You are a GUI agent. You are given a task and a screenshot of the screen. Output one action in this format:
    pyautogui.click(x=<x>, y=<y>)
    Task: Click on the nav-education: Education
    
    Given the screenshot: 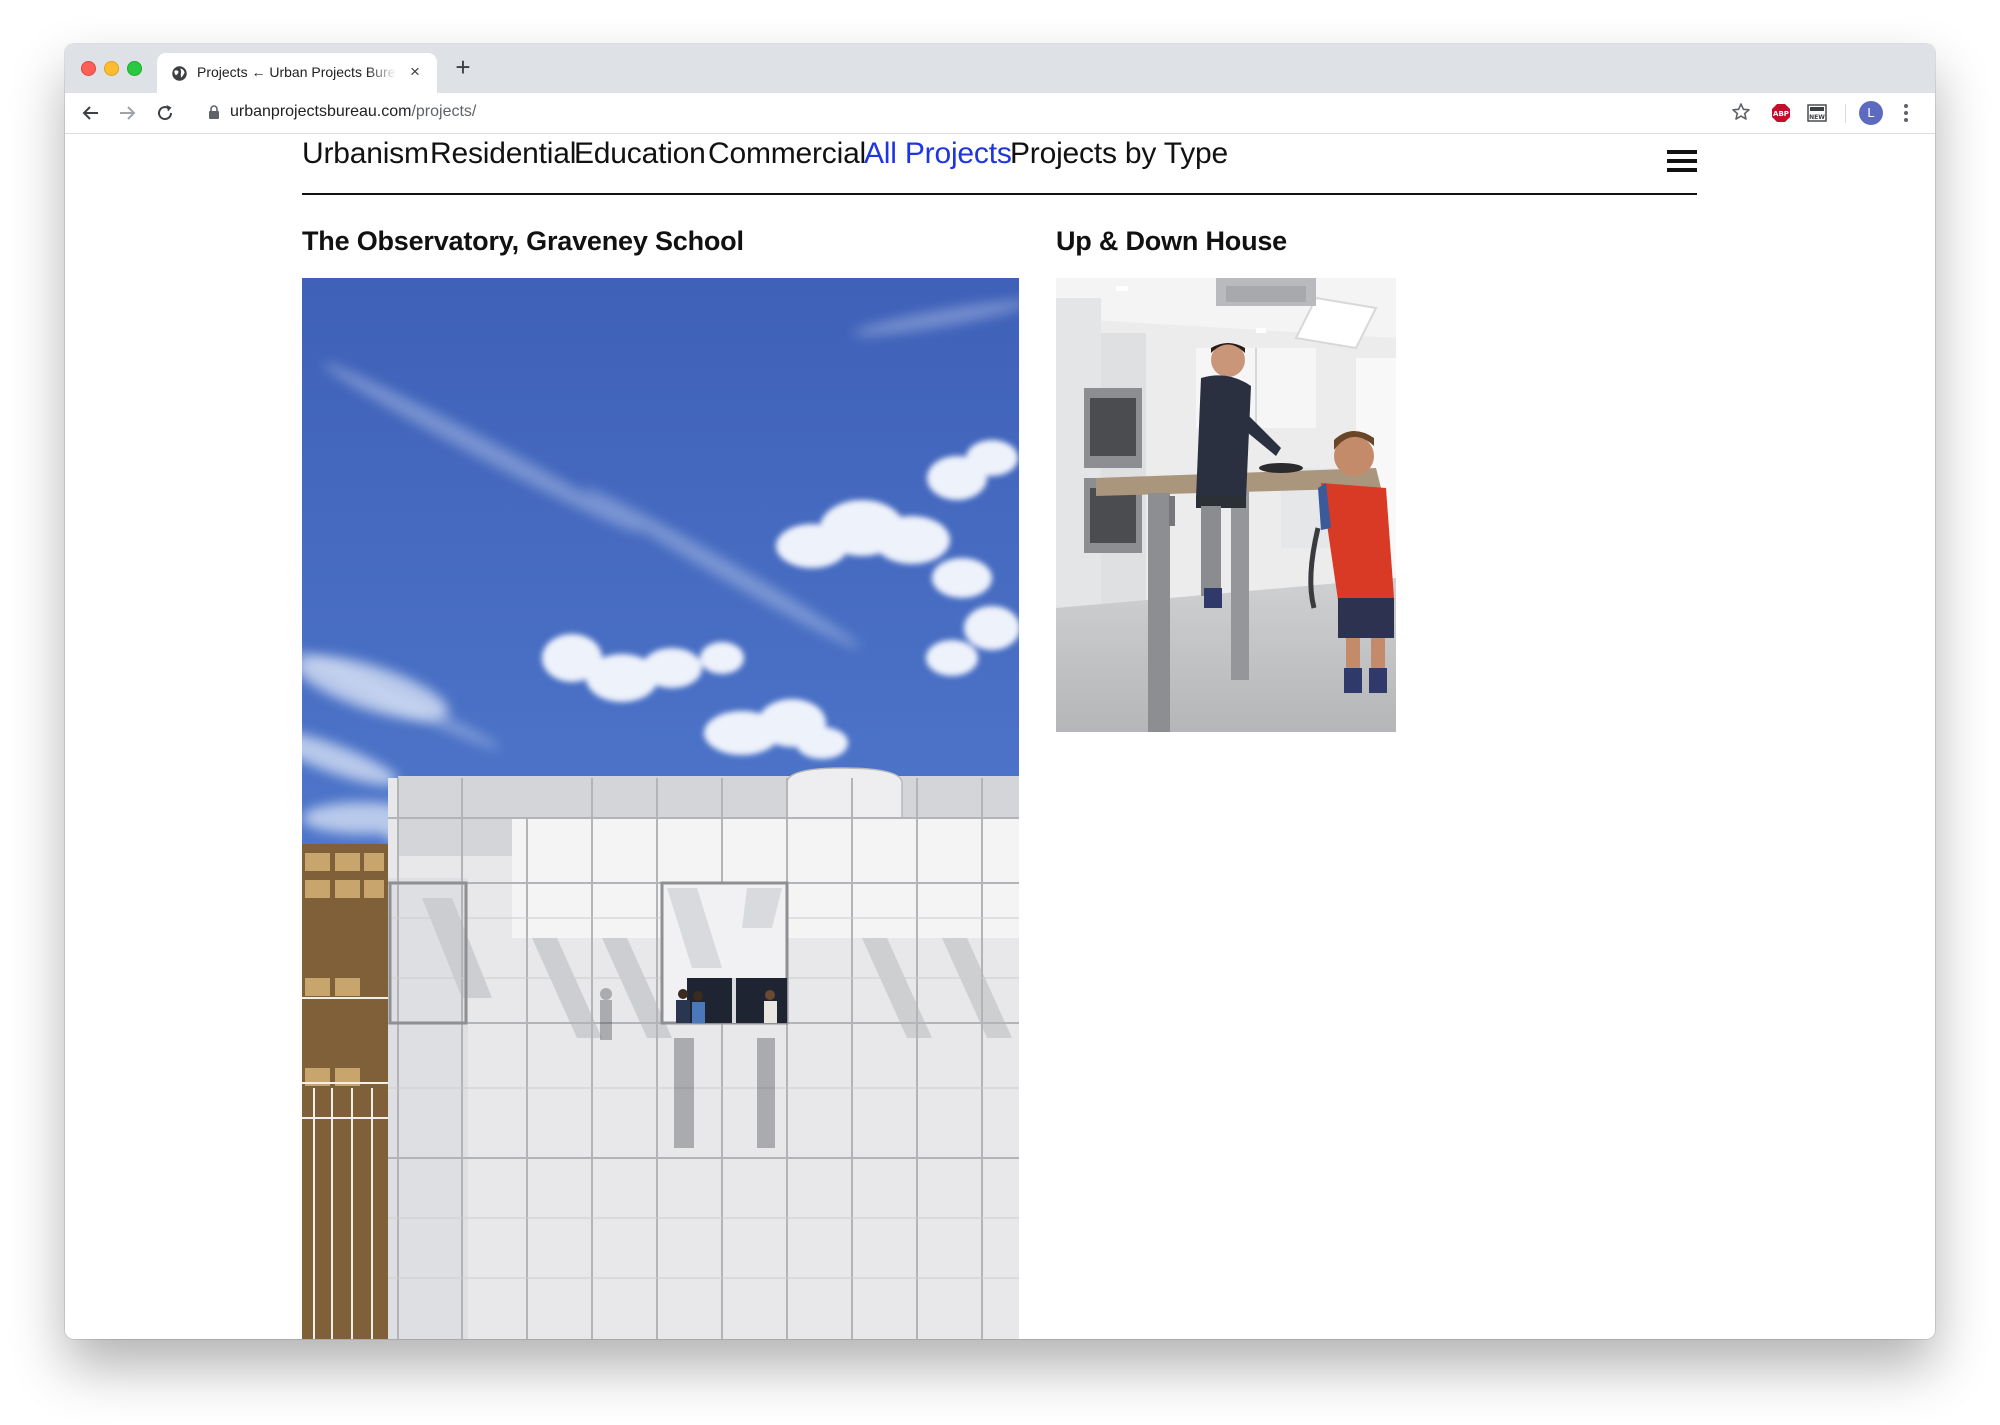 What is the action you would take?
    pyautogui.click(x=640, y=154)
    